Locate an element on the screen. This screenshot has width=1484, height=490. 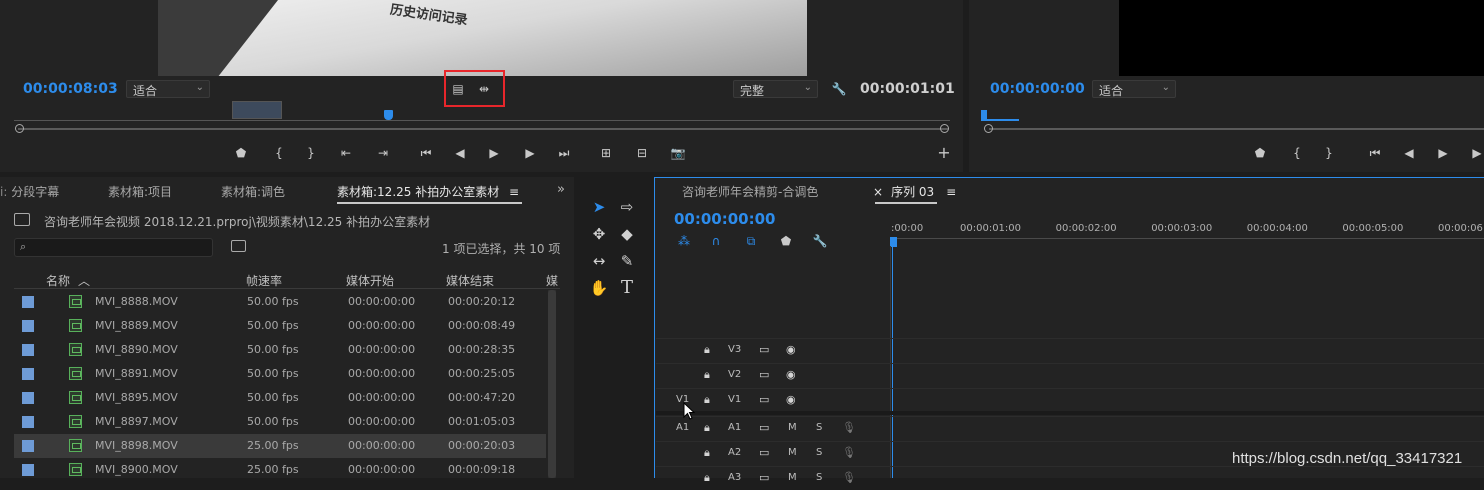
column-media-end: 媒体结束 is located at coordinates (470, 280).